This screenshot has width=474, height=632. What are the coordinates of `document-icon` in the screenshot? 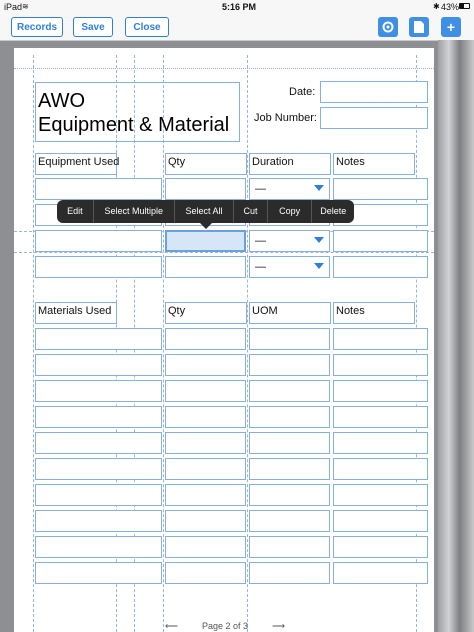 It's located at (419, 27).